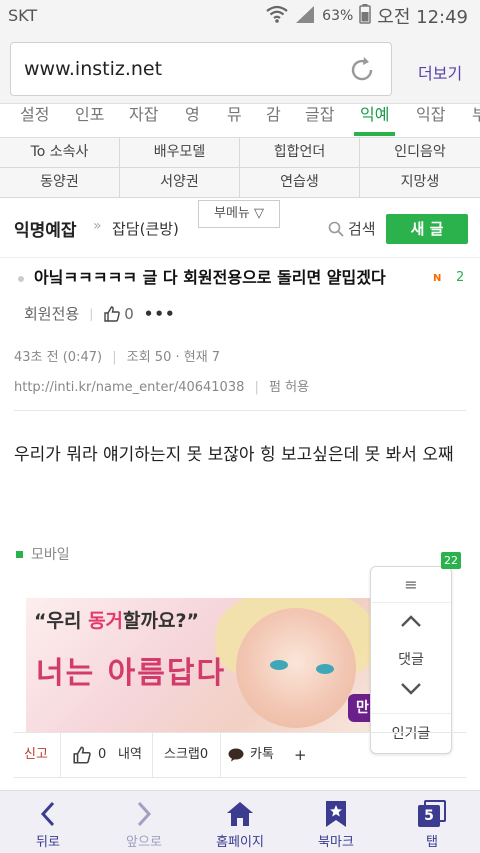  Describe the element at coordinates (60, 183) in the screenshot. I see `subnav-item-asian: 동양권` at that location.